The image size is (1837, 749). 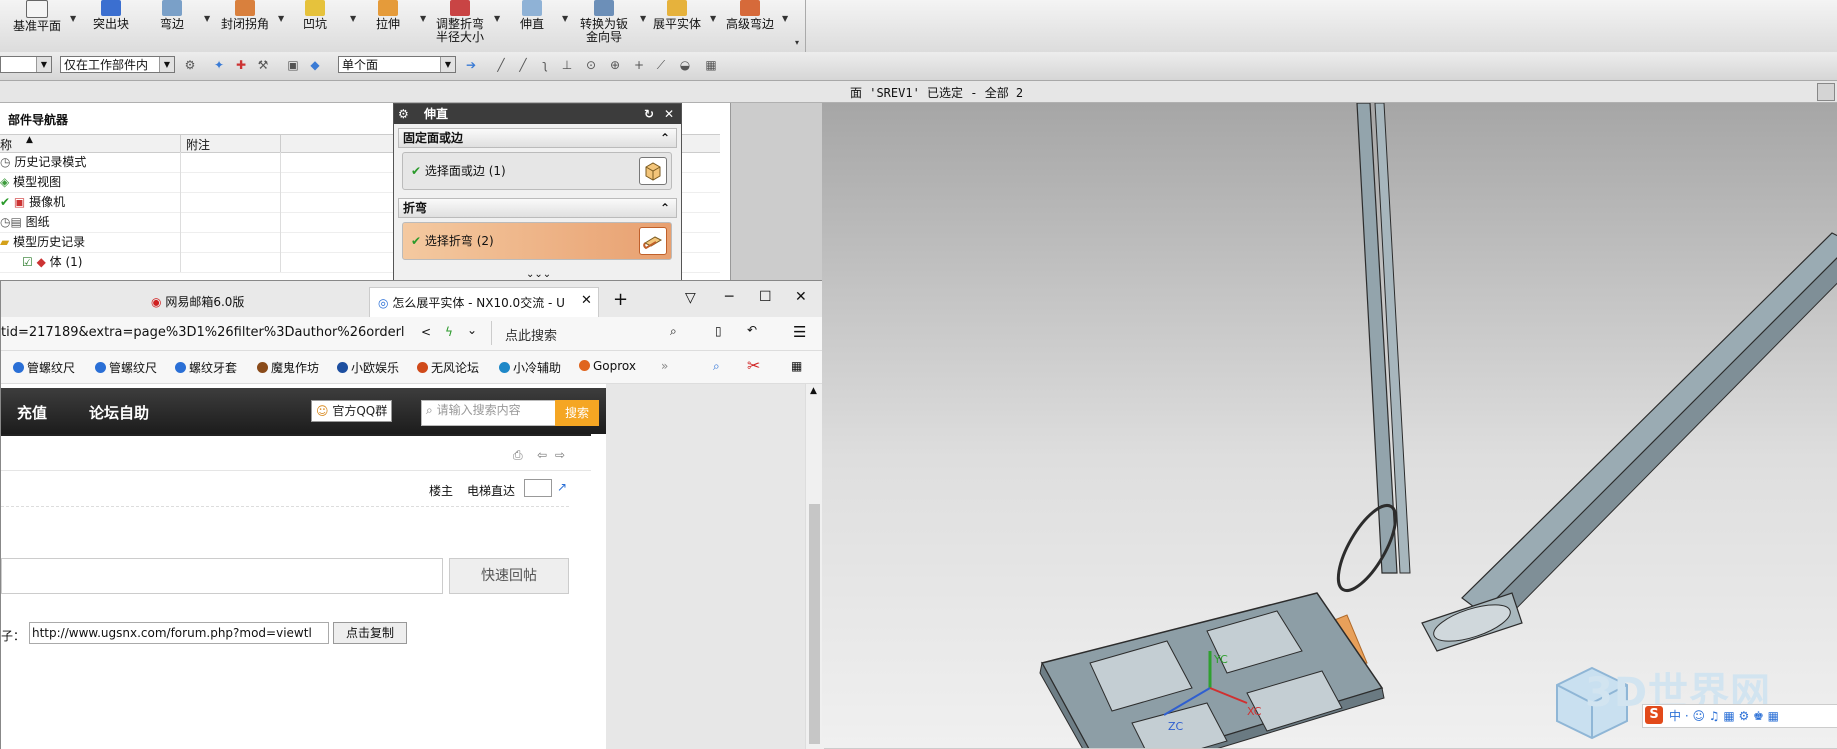 I want to click on filter-icon: ⚙, so click(x=190, y=65).